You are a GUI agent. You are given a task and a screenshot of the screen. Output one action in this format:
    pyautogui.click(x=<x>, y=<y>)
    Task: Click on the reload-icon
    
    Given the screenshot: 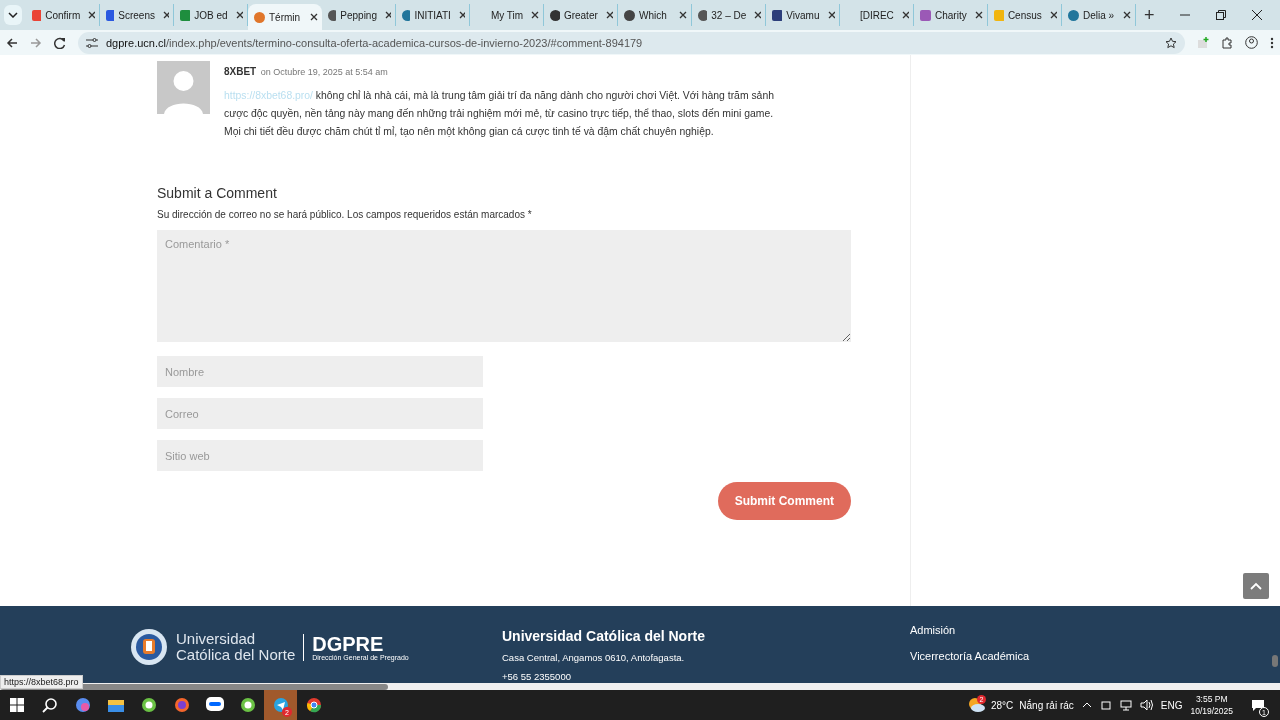 What is the action you would take?
    pyautogui.click(x=60, y=42)
    